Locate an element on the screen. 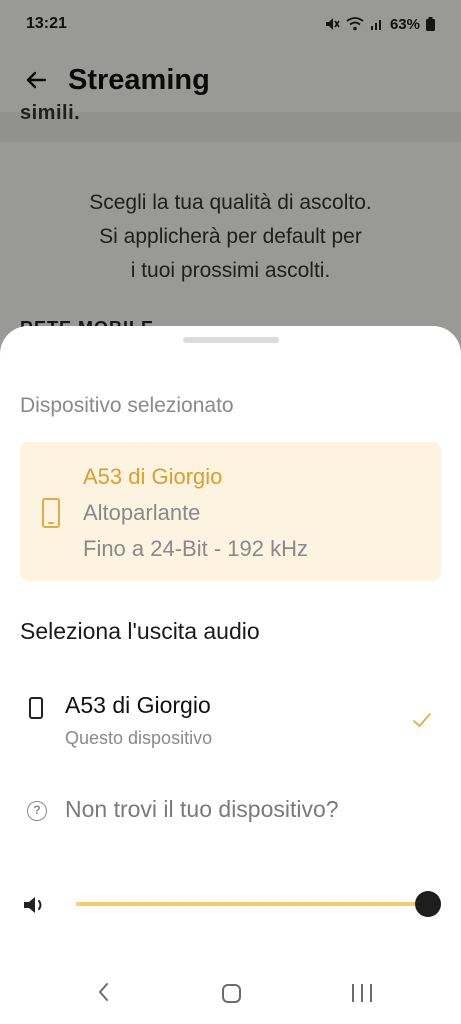 Image resolution: width=461 pixels, height=1024 pixels. checkmark-icon is located at coordinates (422, 720).